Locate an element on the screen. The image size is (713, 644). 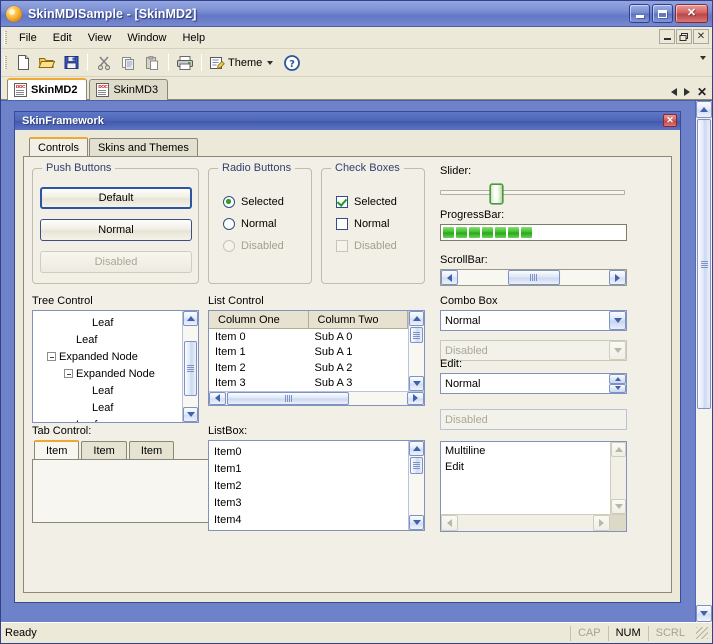
mdi-tab-skinmd2: DOC SkinMD2 is located at coordinates (47, 89).